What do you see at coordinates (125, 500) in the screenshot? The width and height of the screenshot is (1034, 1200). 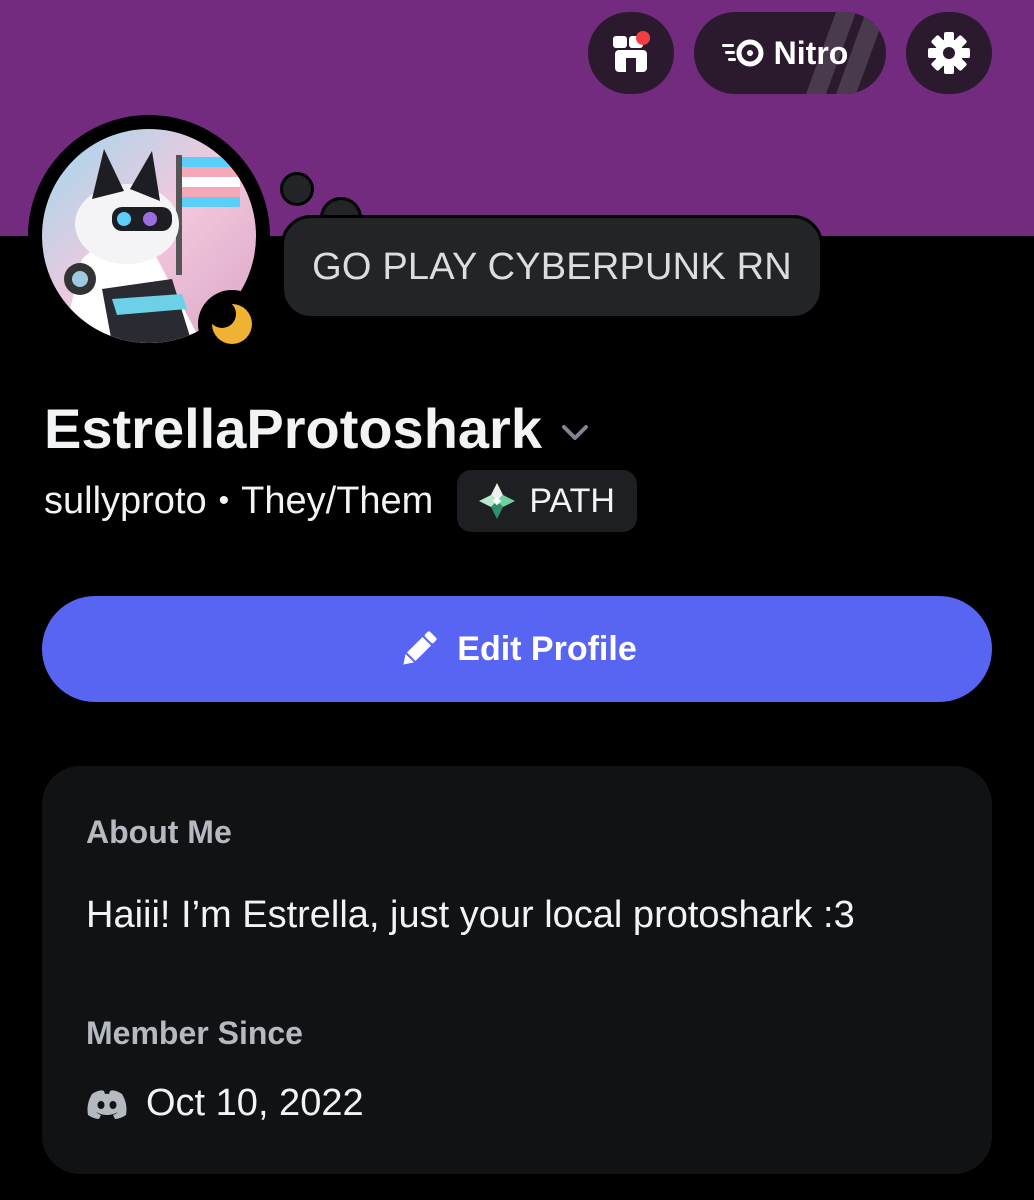 I see `username: sullyproto` at bounding box center [125, 500].